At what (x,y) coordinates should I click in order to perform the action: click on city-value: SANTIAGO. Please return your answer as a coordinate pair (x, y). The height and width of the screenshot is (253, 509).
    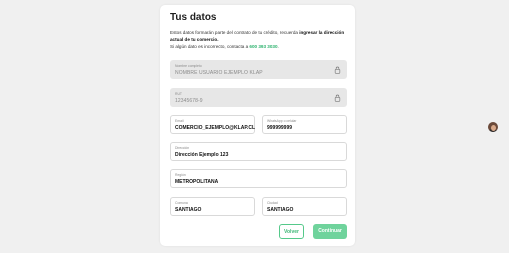
    Looking at the image, I should click on (280, 210).